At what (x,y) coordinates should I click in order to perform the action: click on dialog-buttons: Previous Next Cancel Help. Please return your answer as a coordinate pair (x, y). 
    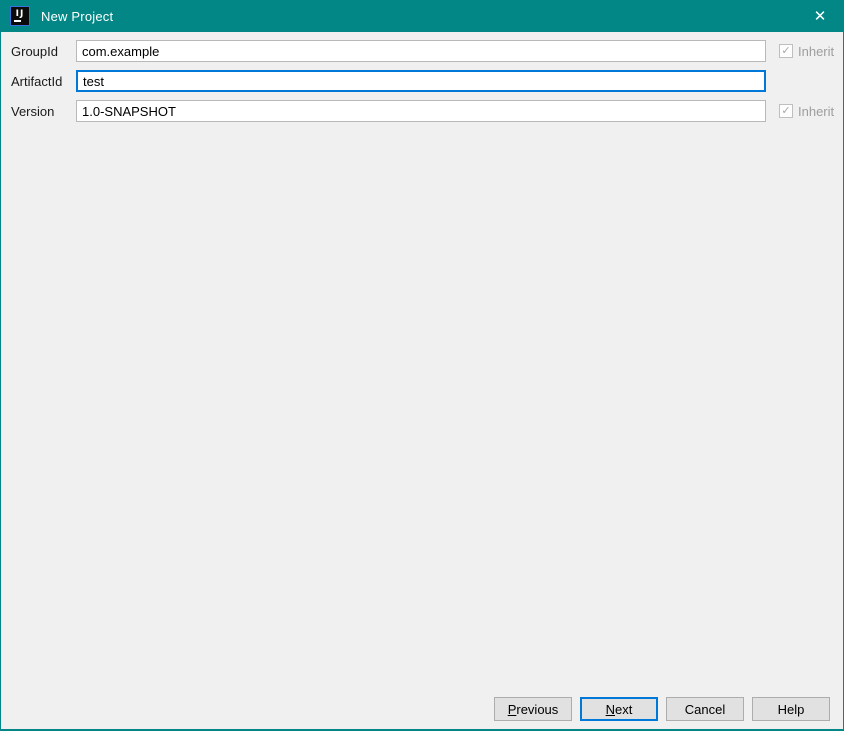
    Looking at the image, I should click on (662, 709).